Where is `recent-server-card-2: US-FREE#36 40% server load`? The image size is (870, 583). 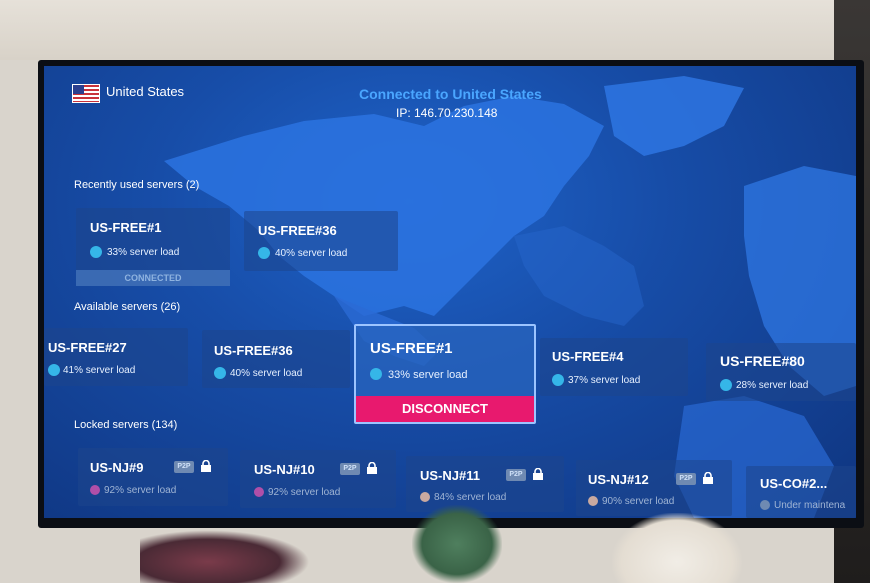
recent-server-card-2: US-FREE#36 40% server load is located at coordinates (321, 241).